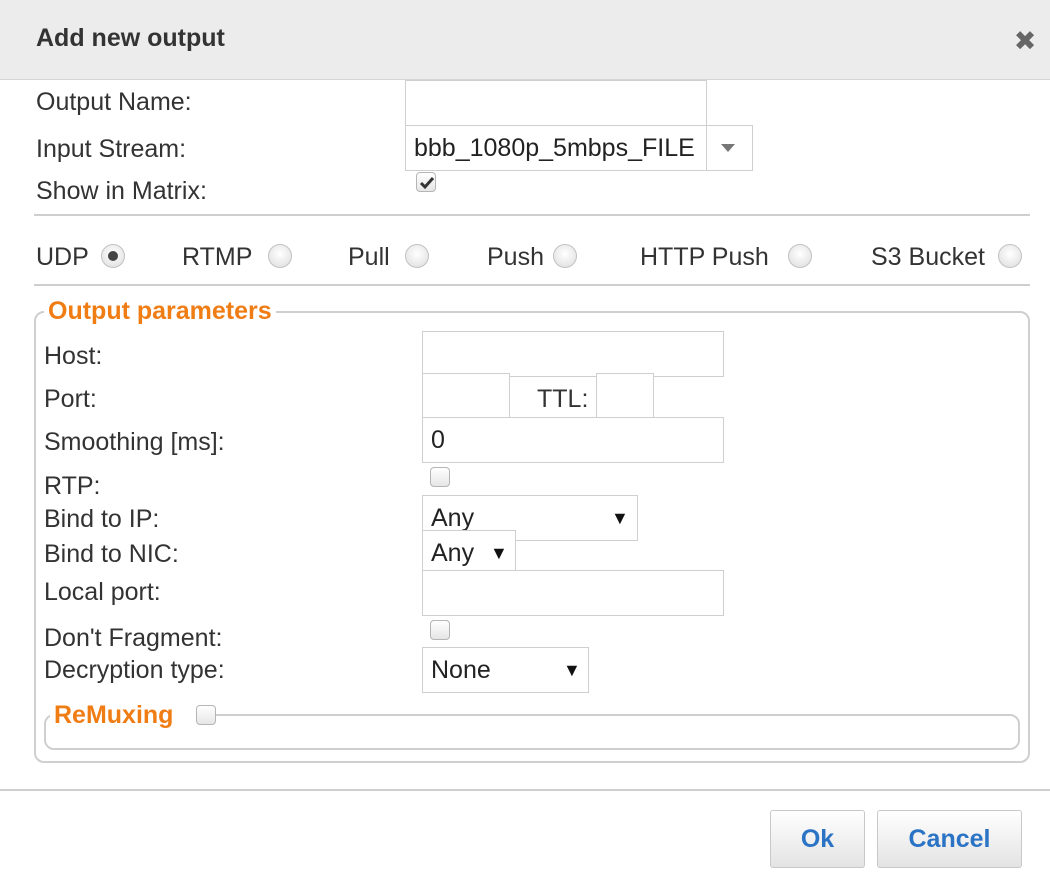  Describe the element at coordinates (111, 149) in the screenshot. I see `input-stream-label: Input Stream:` at that location.